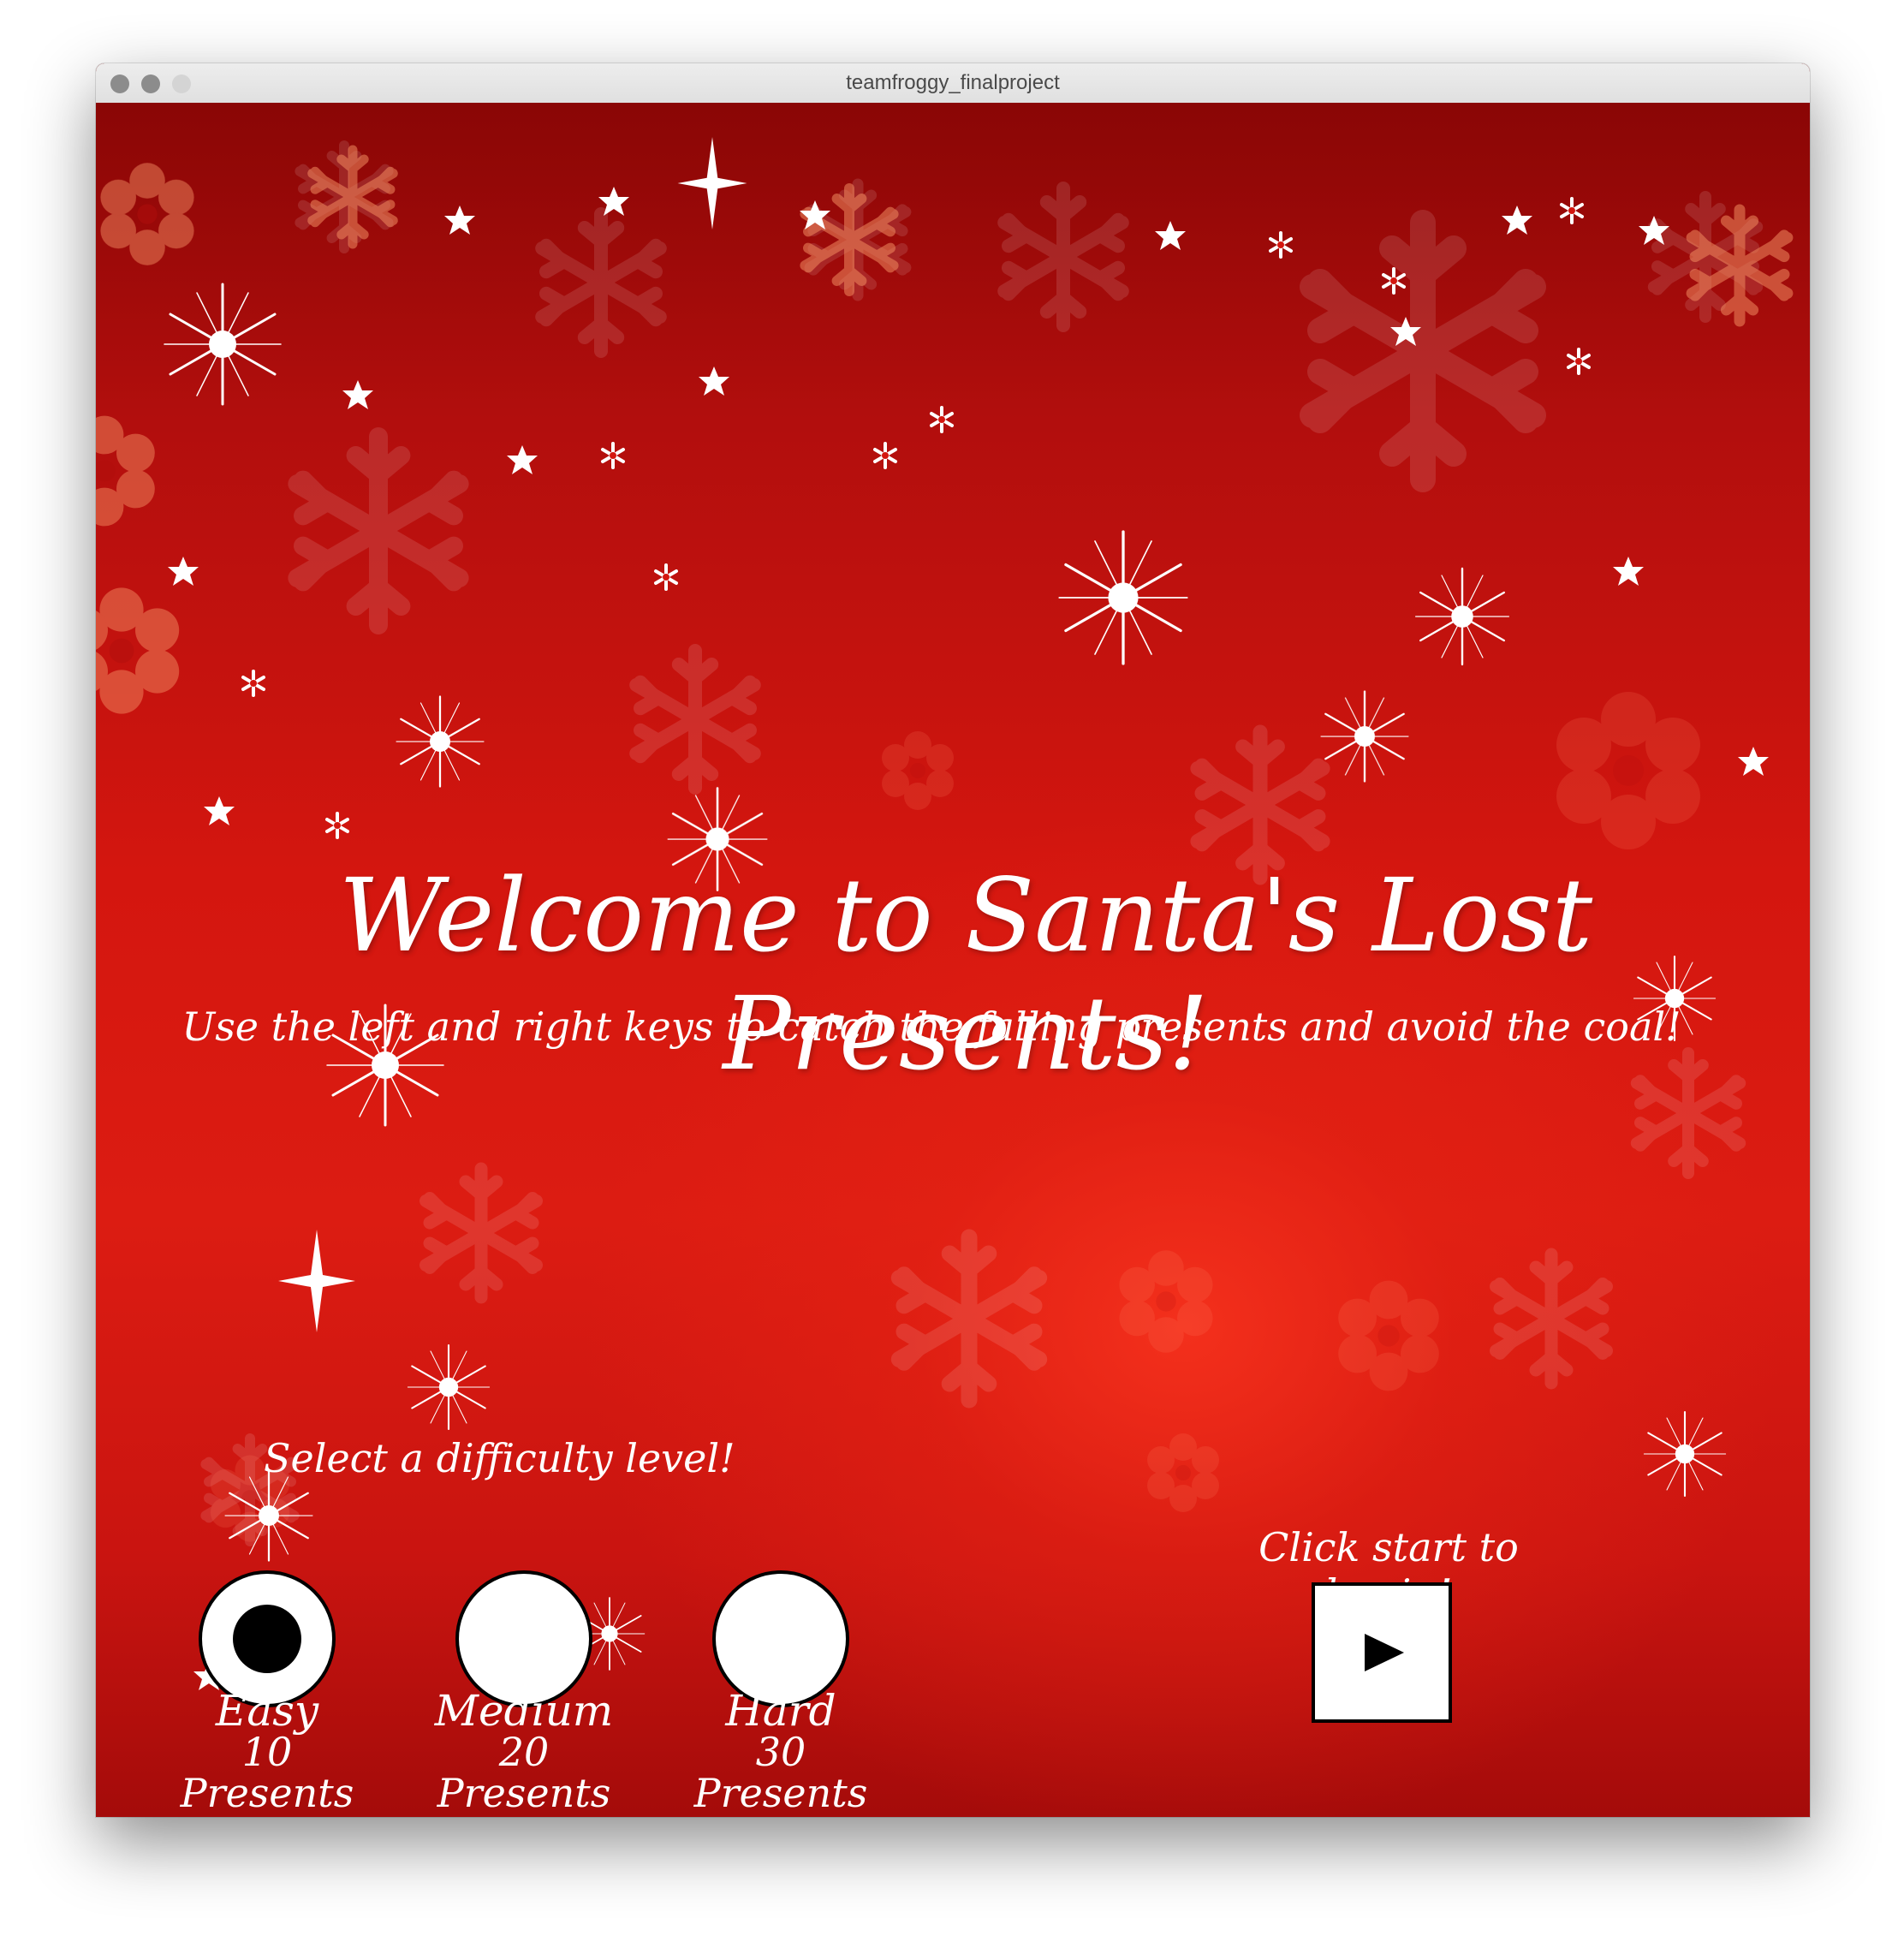  I want to click on play-icon, so click(1384, 1652).